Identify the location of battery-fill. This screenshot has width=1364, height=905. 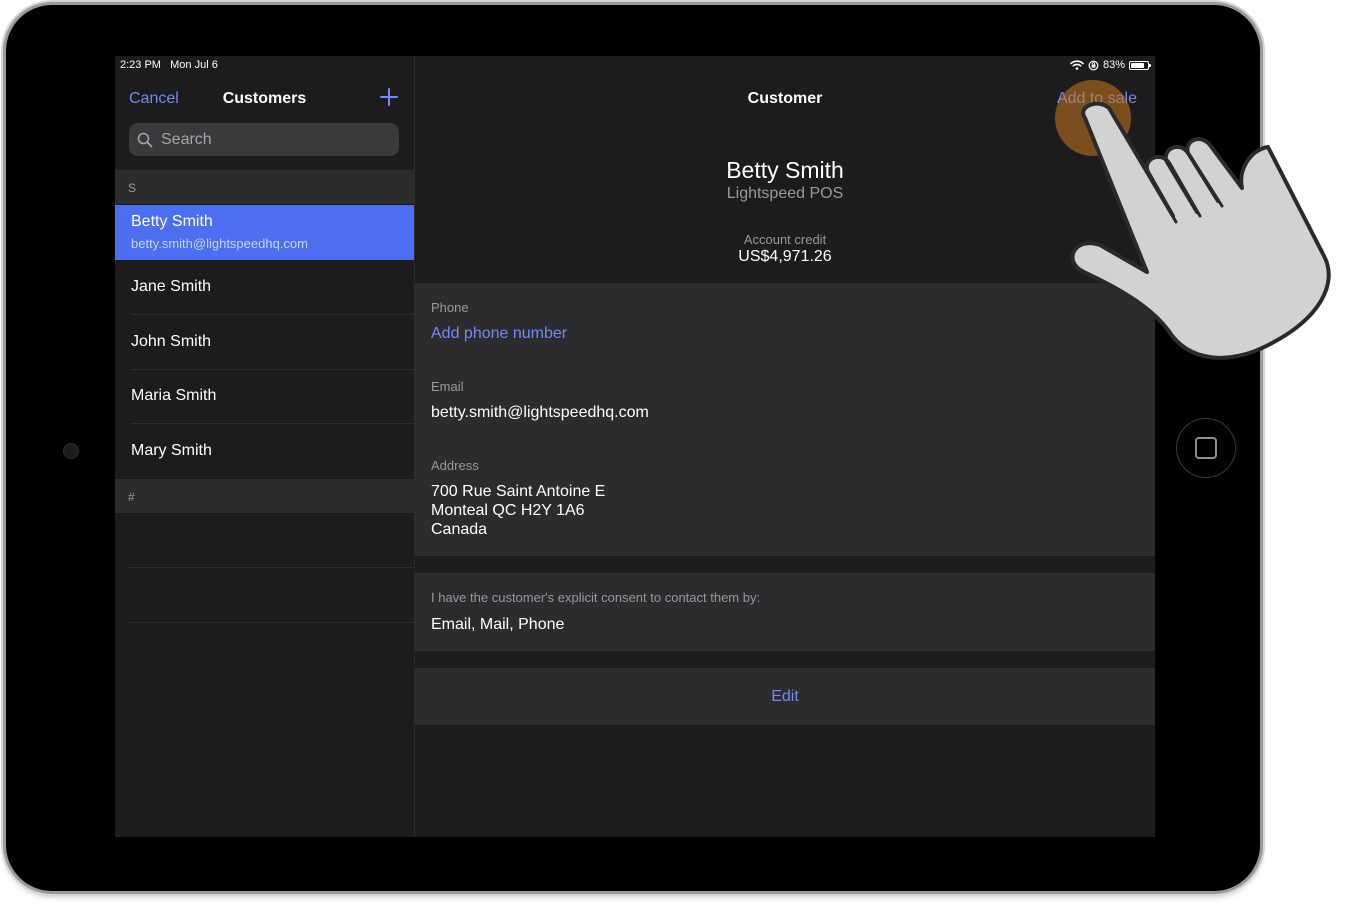
(1138, 65).